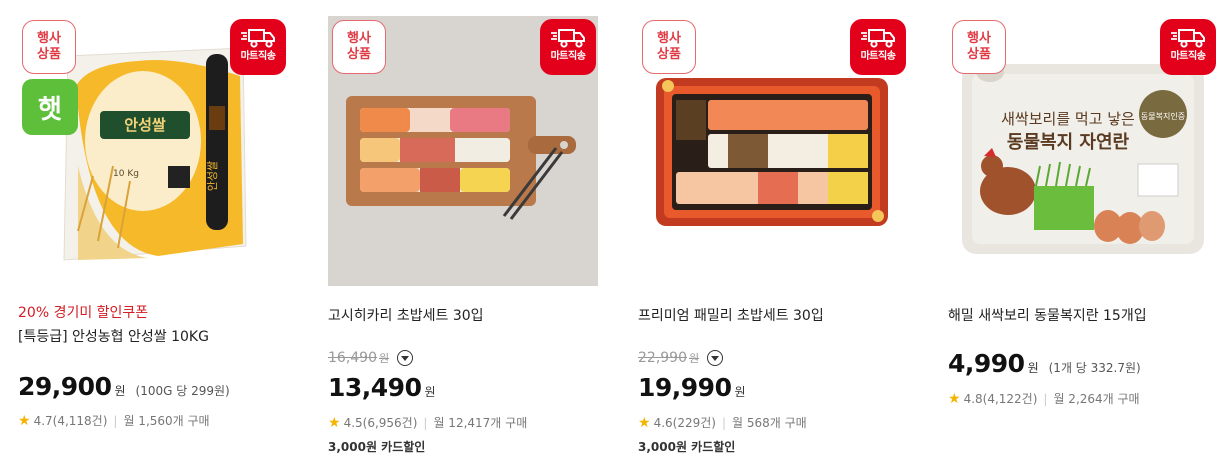 This screenshot has height=465, width=1224. I want to click on sale-price: 29,900, so click(65, 386).